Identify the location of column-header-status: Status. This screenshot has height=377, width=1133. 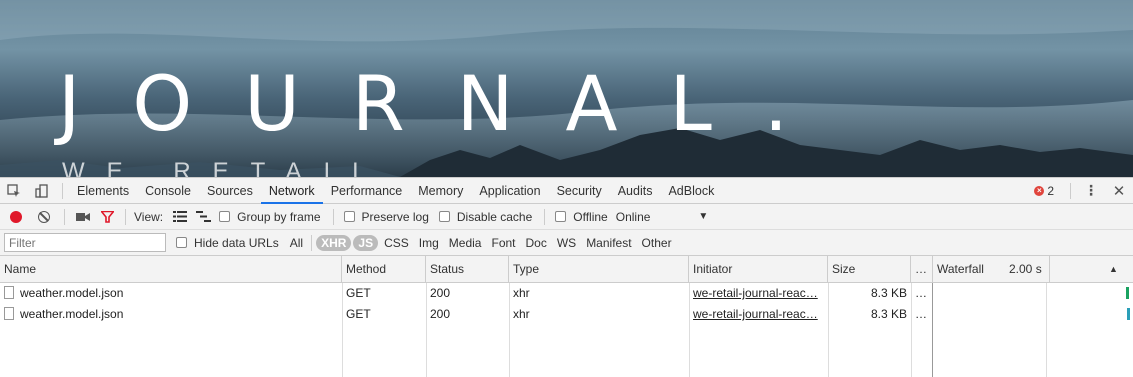
(467, 269).